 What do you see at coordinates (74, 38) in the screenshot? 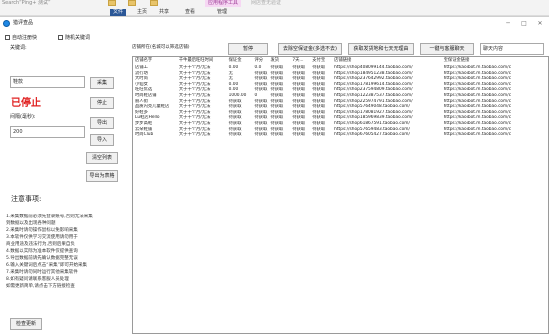
I see `random-keyword-checkbox: 随机关键词` at bounding box center [74, 38].